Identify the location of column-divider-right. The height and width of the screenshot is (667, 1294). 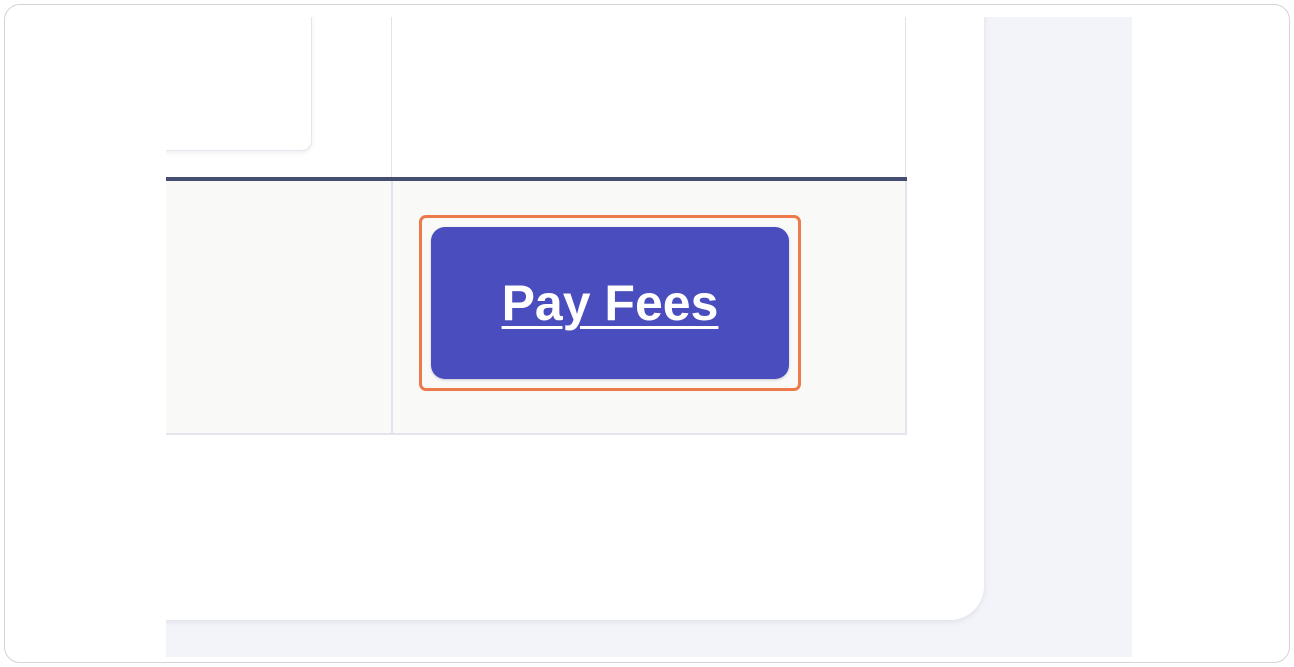
(905, 98).